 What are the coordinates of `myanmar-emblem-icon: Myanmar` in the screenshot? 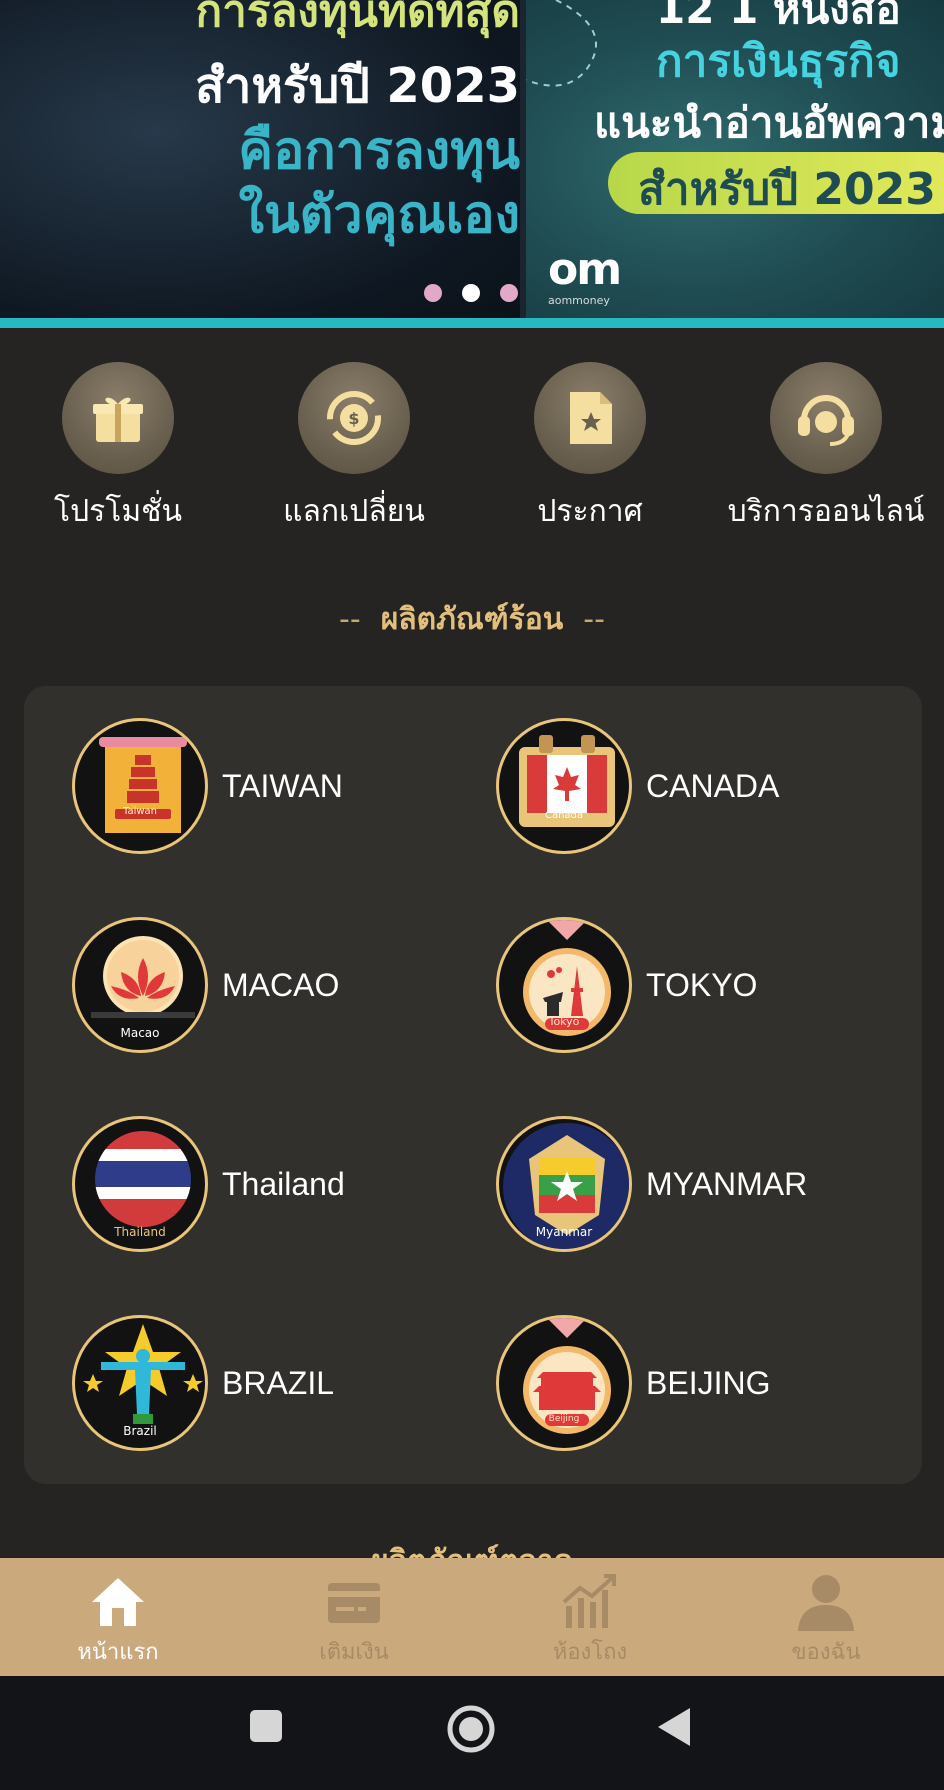 It's located at (564, 1184).